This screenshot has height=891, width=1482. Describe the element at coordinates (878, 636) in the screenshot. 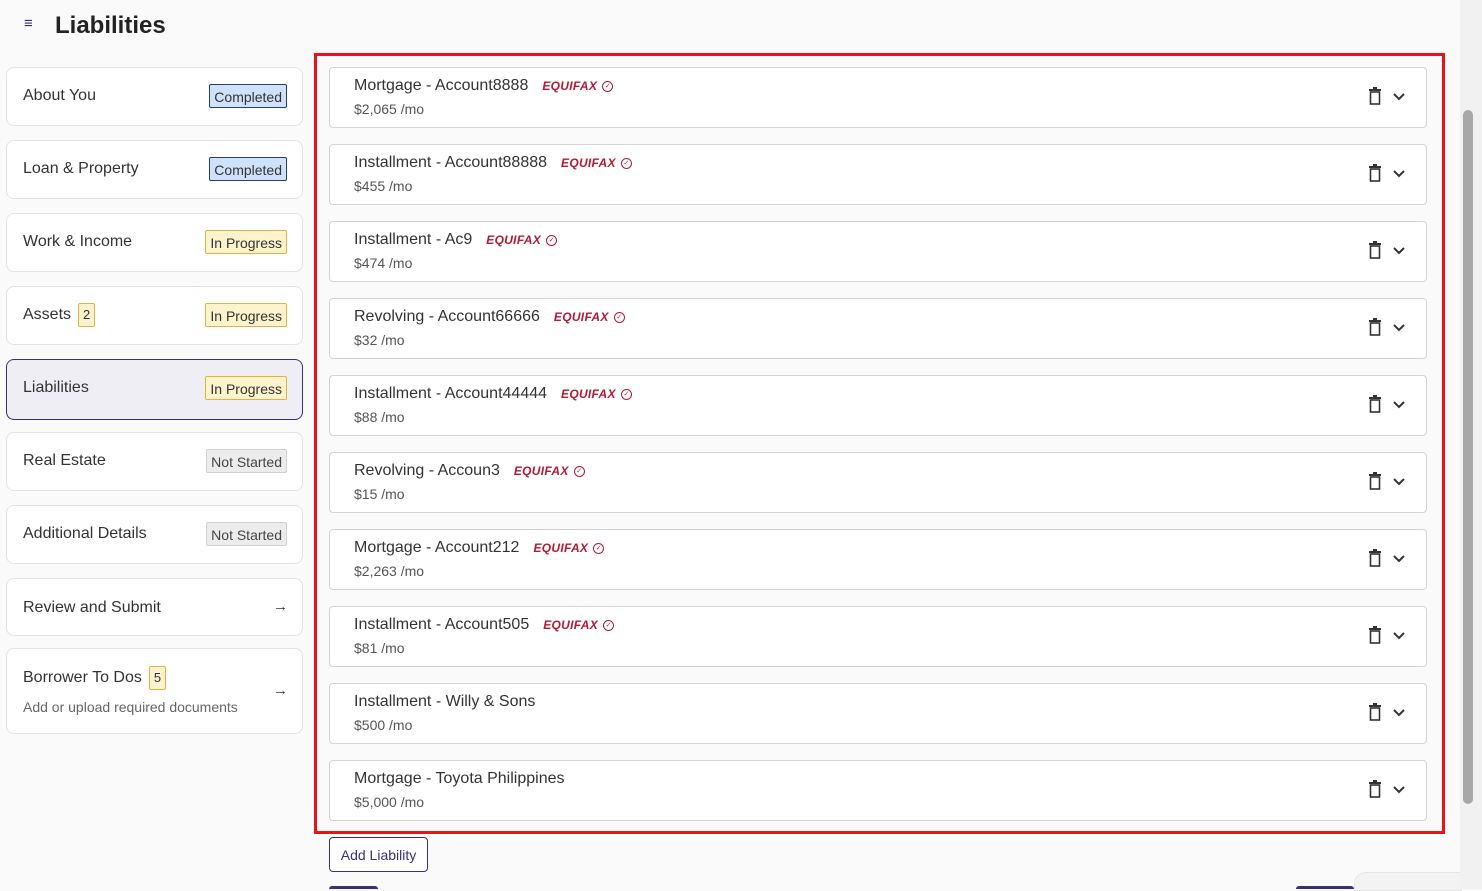

I see `liability-card: Installment - Account505 EQUIFAX ✓ $81 /mo` at that location.